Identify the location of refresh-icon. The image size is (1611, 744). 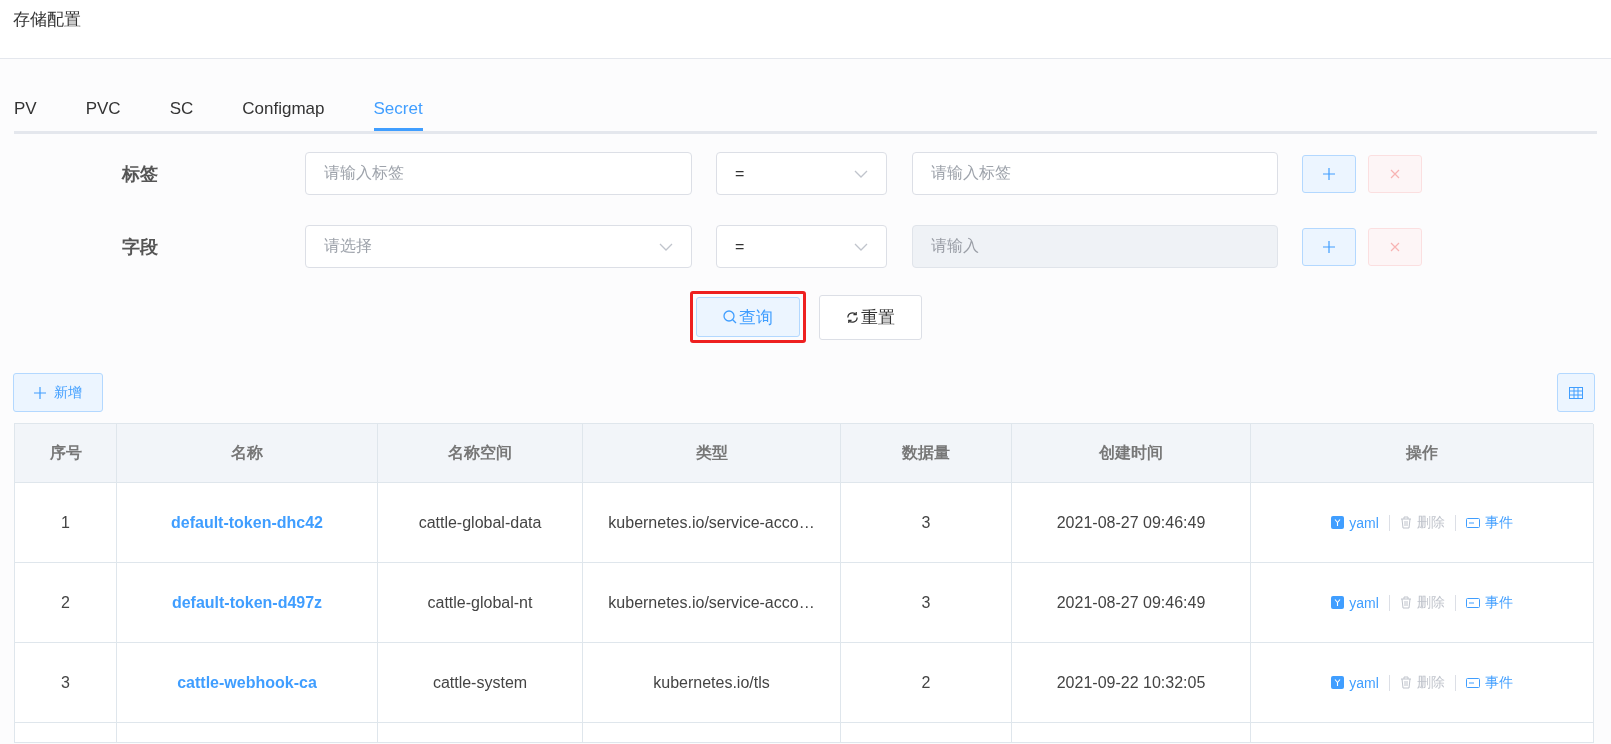
(852, 317).